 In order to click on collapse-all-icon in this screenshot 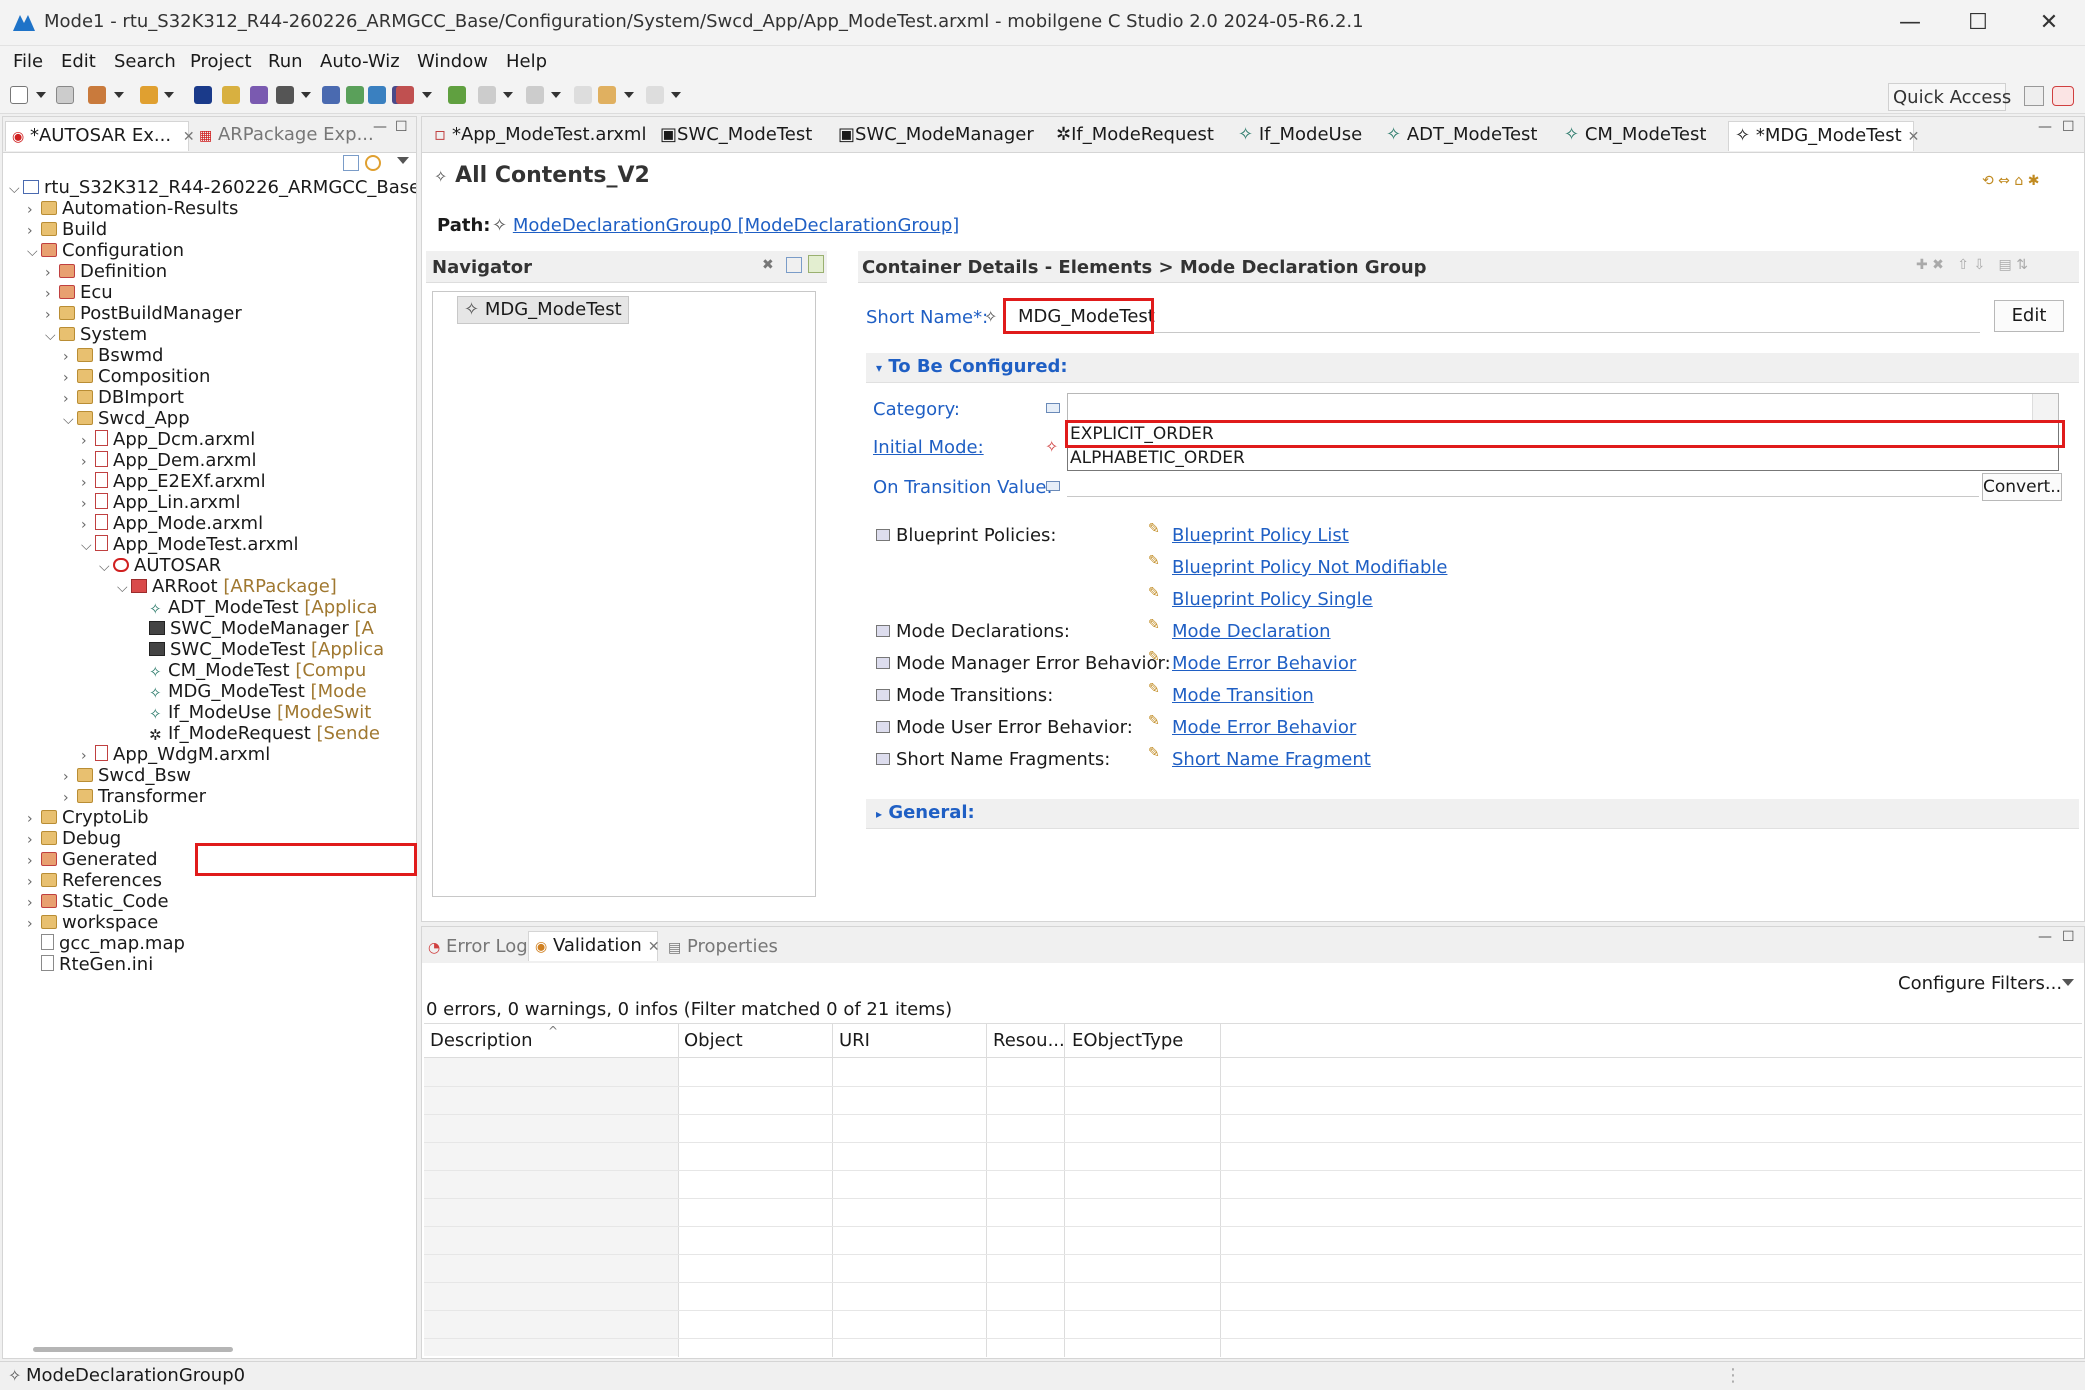, I will do `click(351, 163)`.